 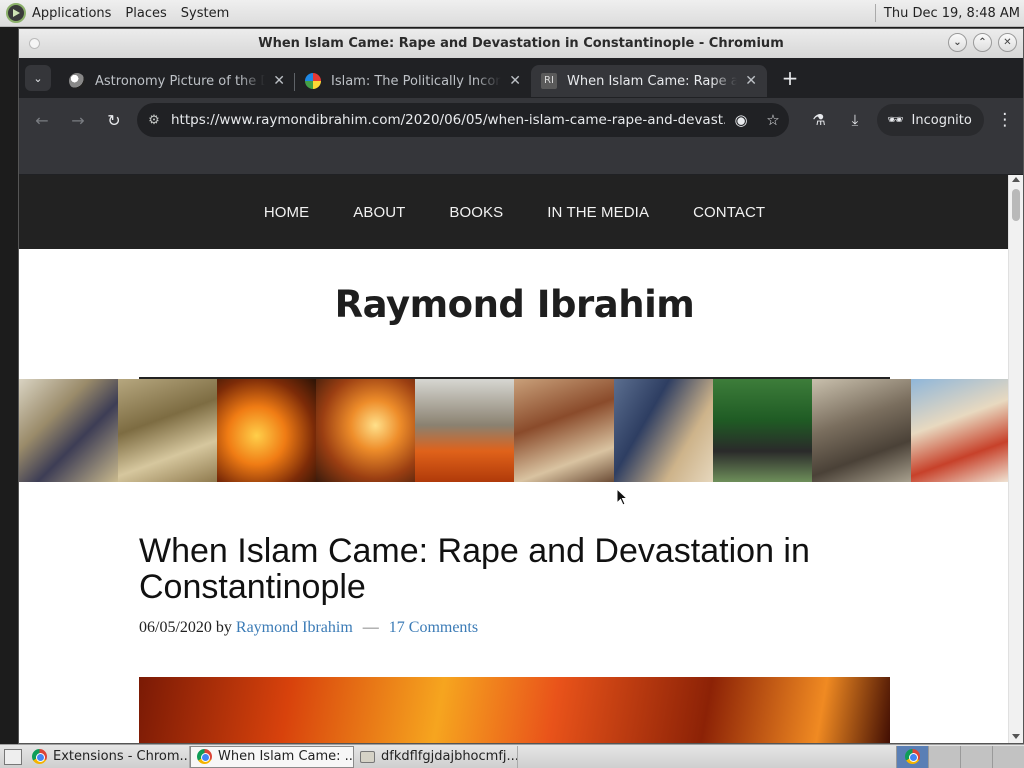 I want to click on scroll-down-icon, so click(x=1016, y=736).